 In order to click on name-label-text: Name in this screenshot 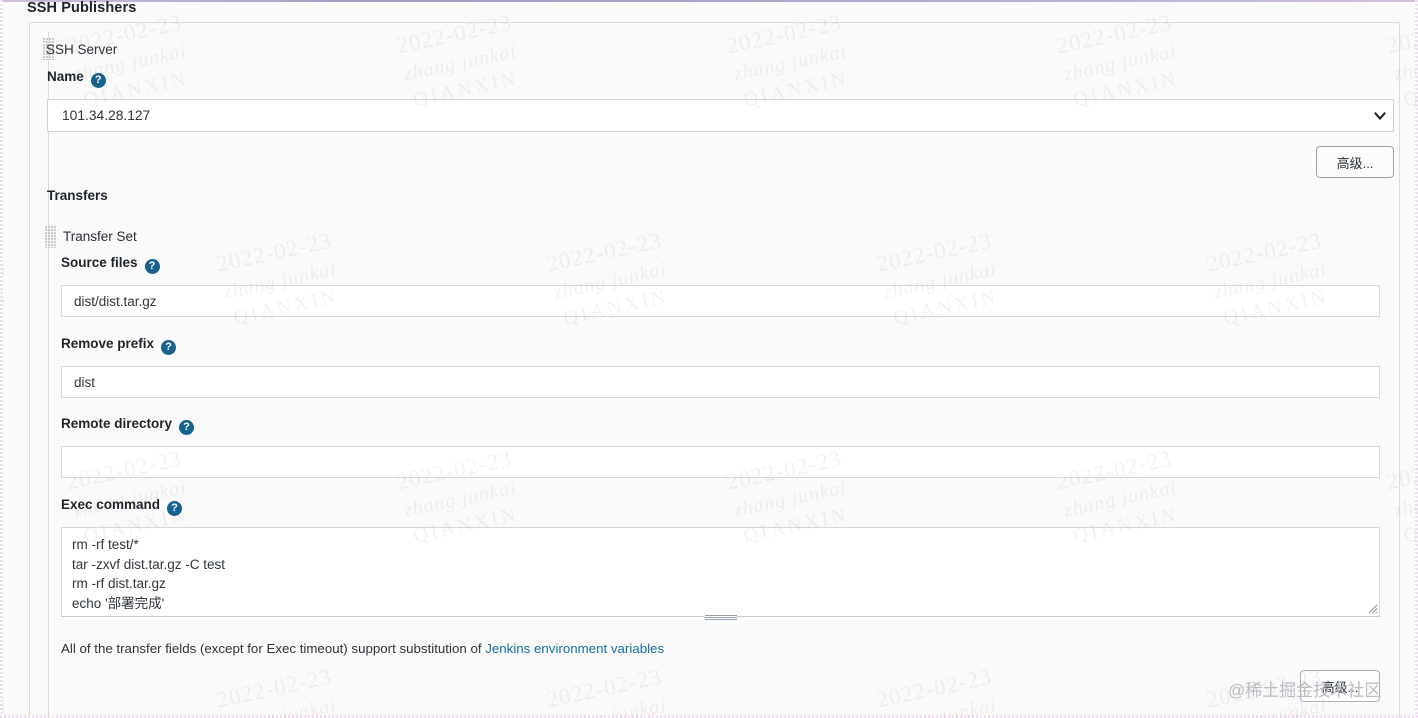, I will do `click(65, 76)`.